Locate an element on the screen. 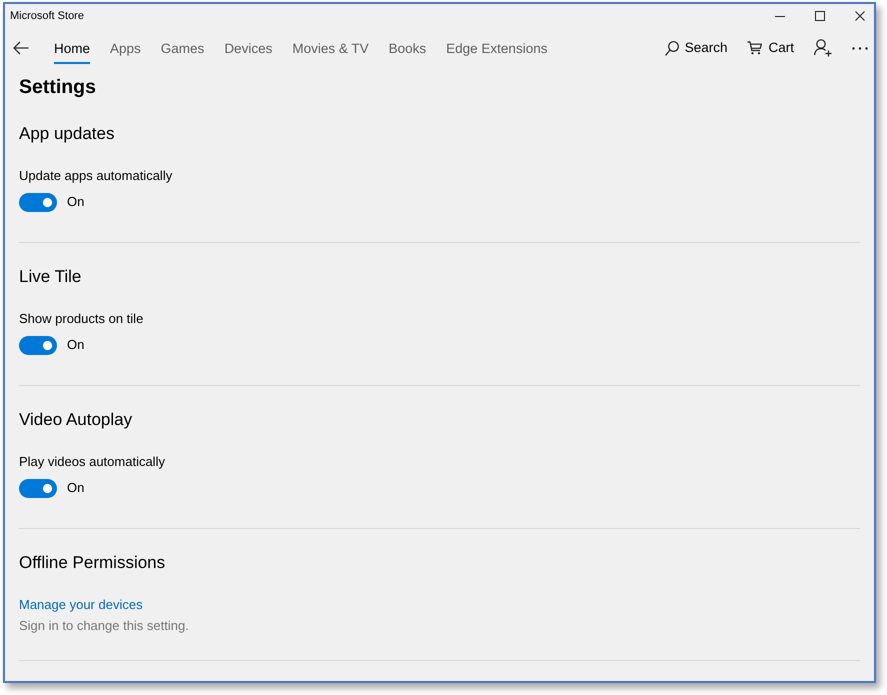 The height and width of the screenshot is (695, 887). add-person-icon is located at coordinates (823, 48).